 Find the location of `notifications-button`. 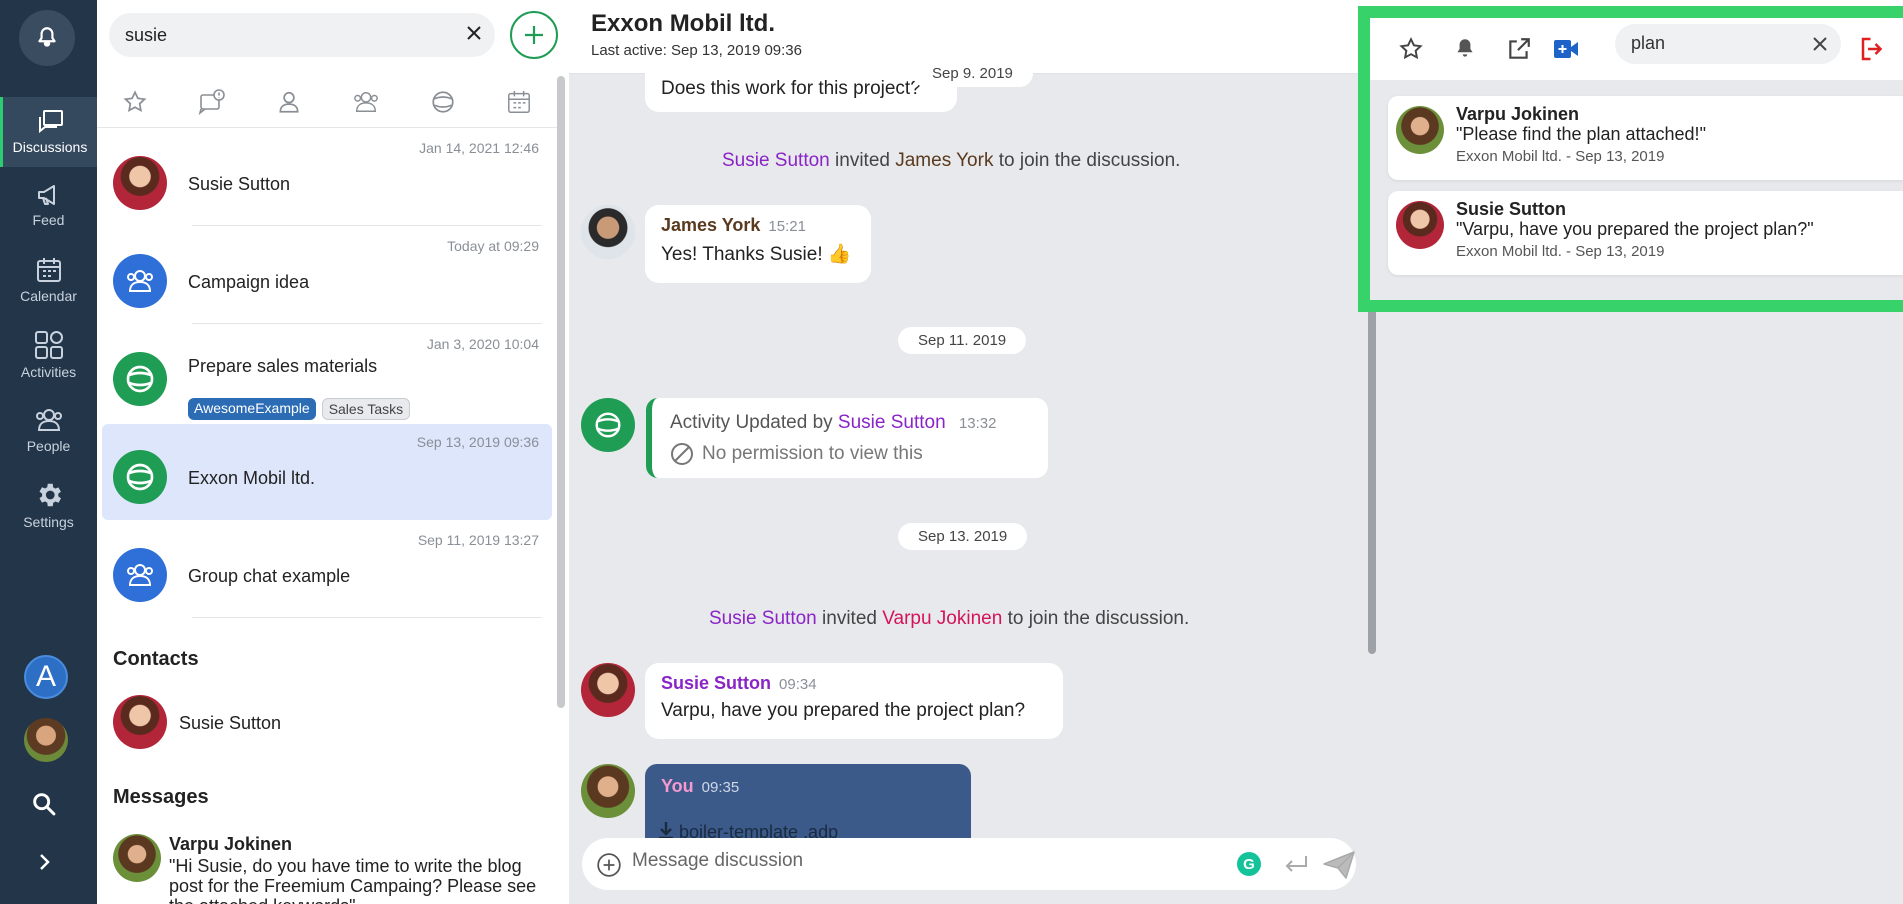

notifications-button is located at coordinates (47, 38).